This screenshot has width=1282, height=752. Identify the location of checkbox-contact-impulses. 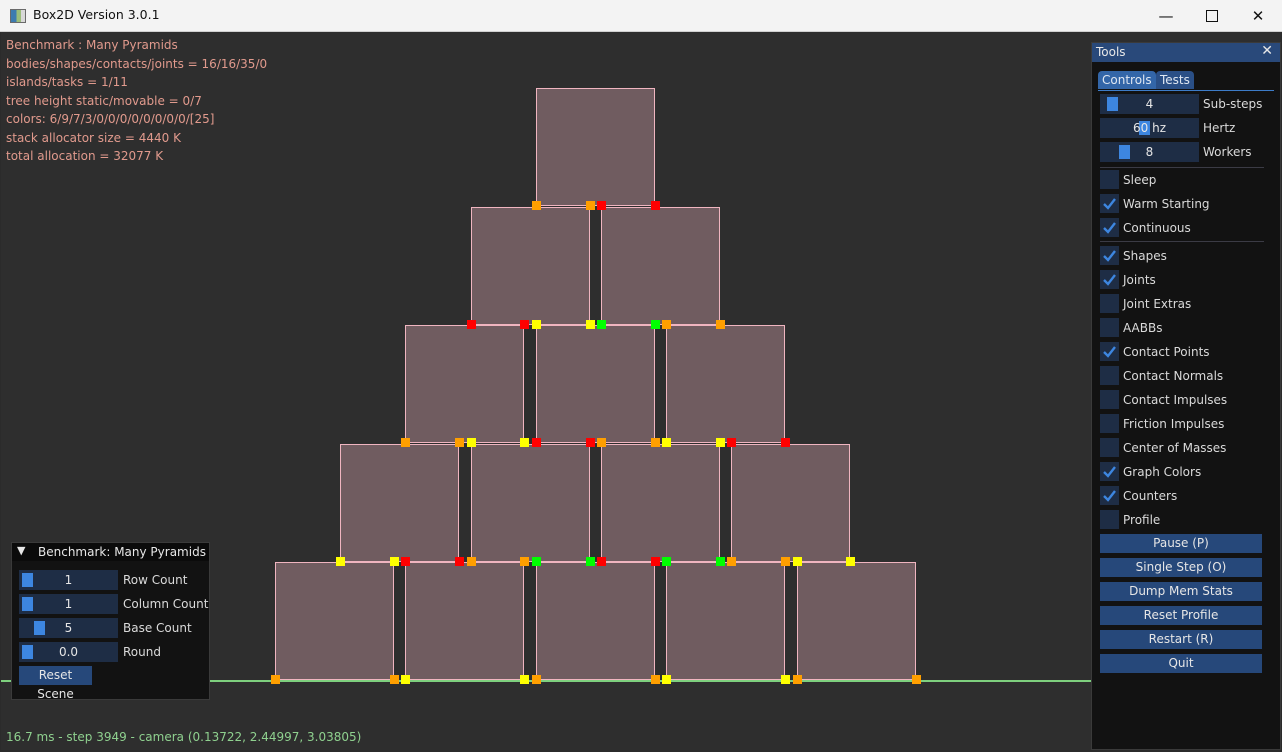
(1109, 399).